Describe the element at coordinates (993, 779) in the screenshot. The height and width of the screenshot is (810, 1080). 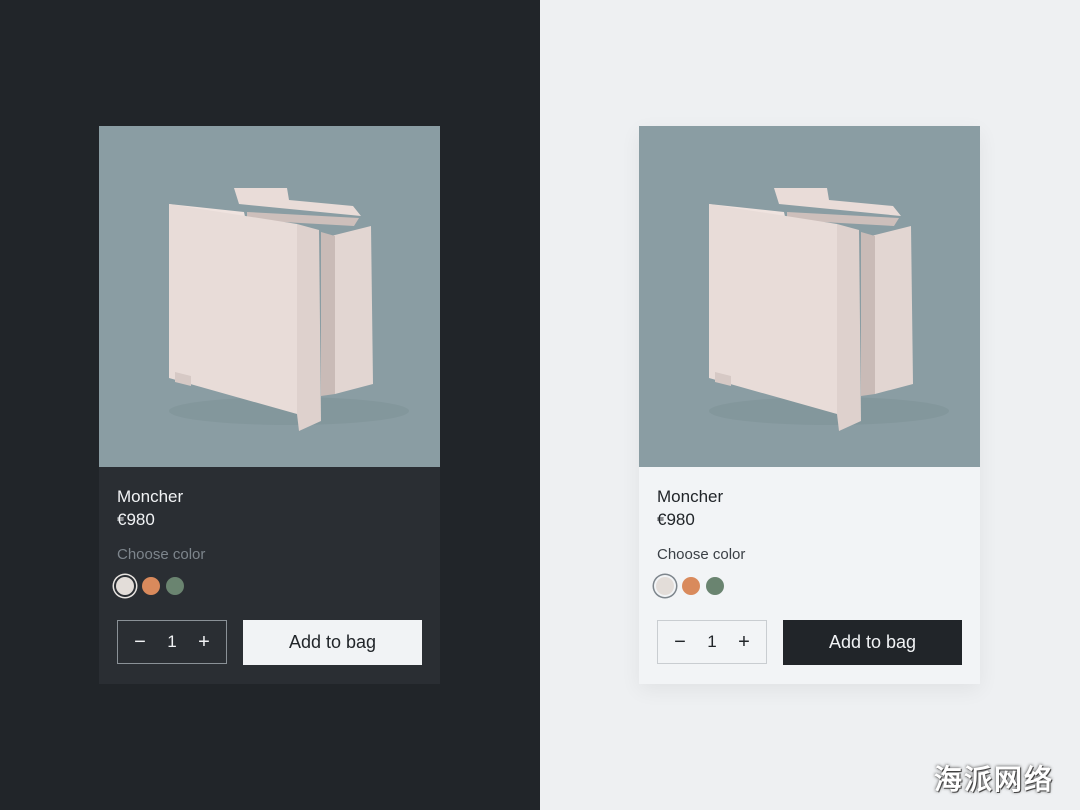
I see `watermark: 海派网络` at that location.